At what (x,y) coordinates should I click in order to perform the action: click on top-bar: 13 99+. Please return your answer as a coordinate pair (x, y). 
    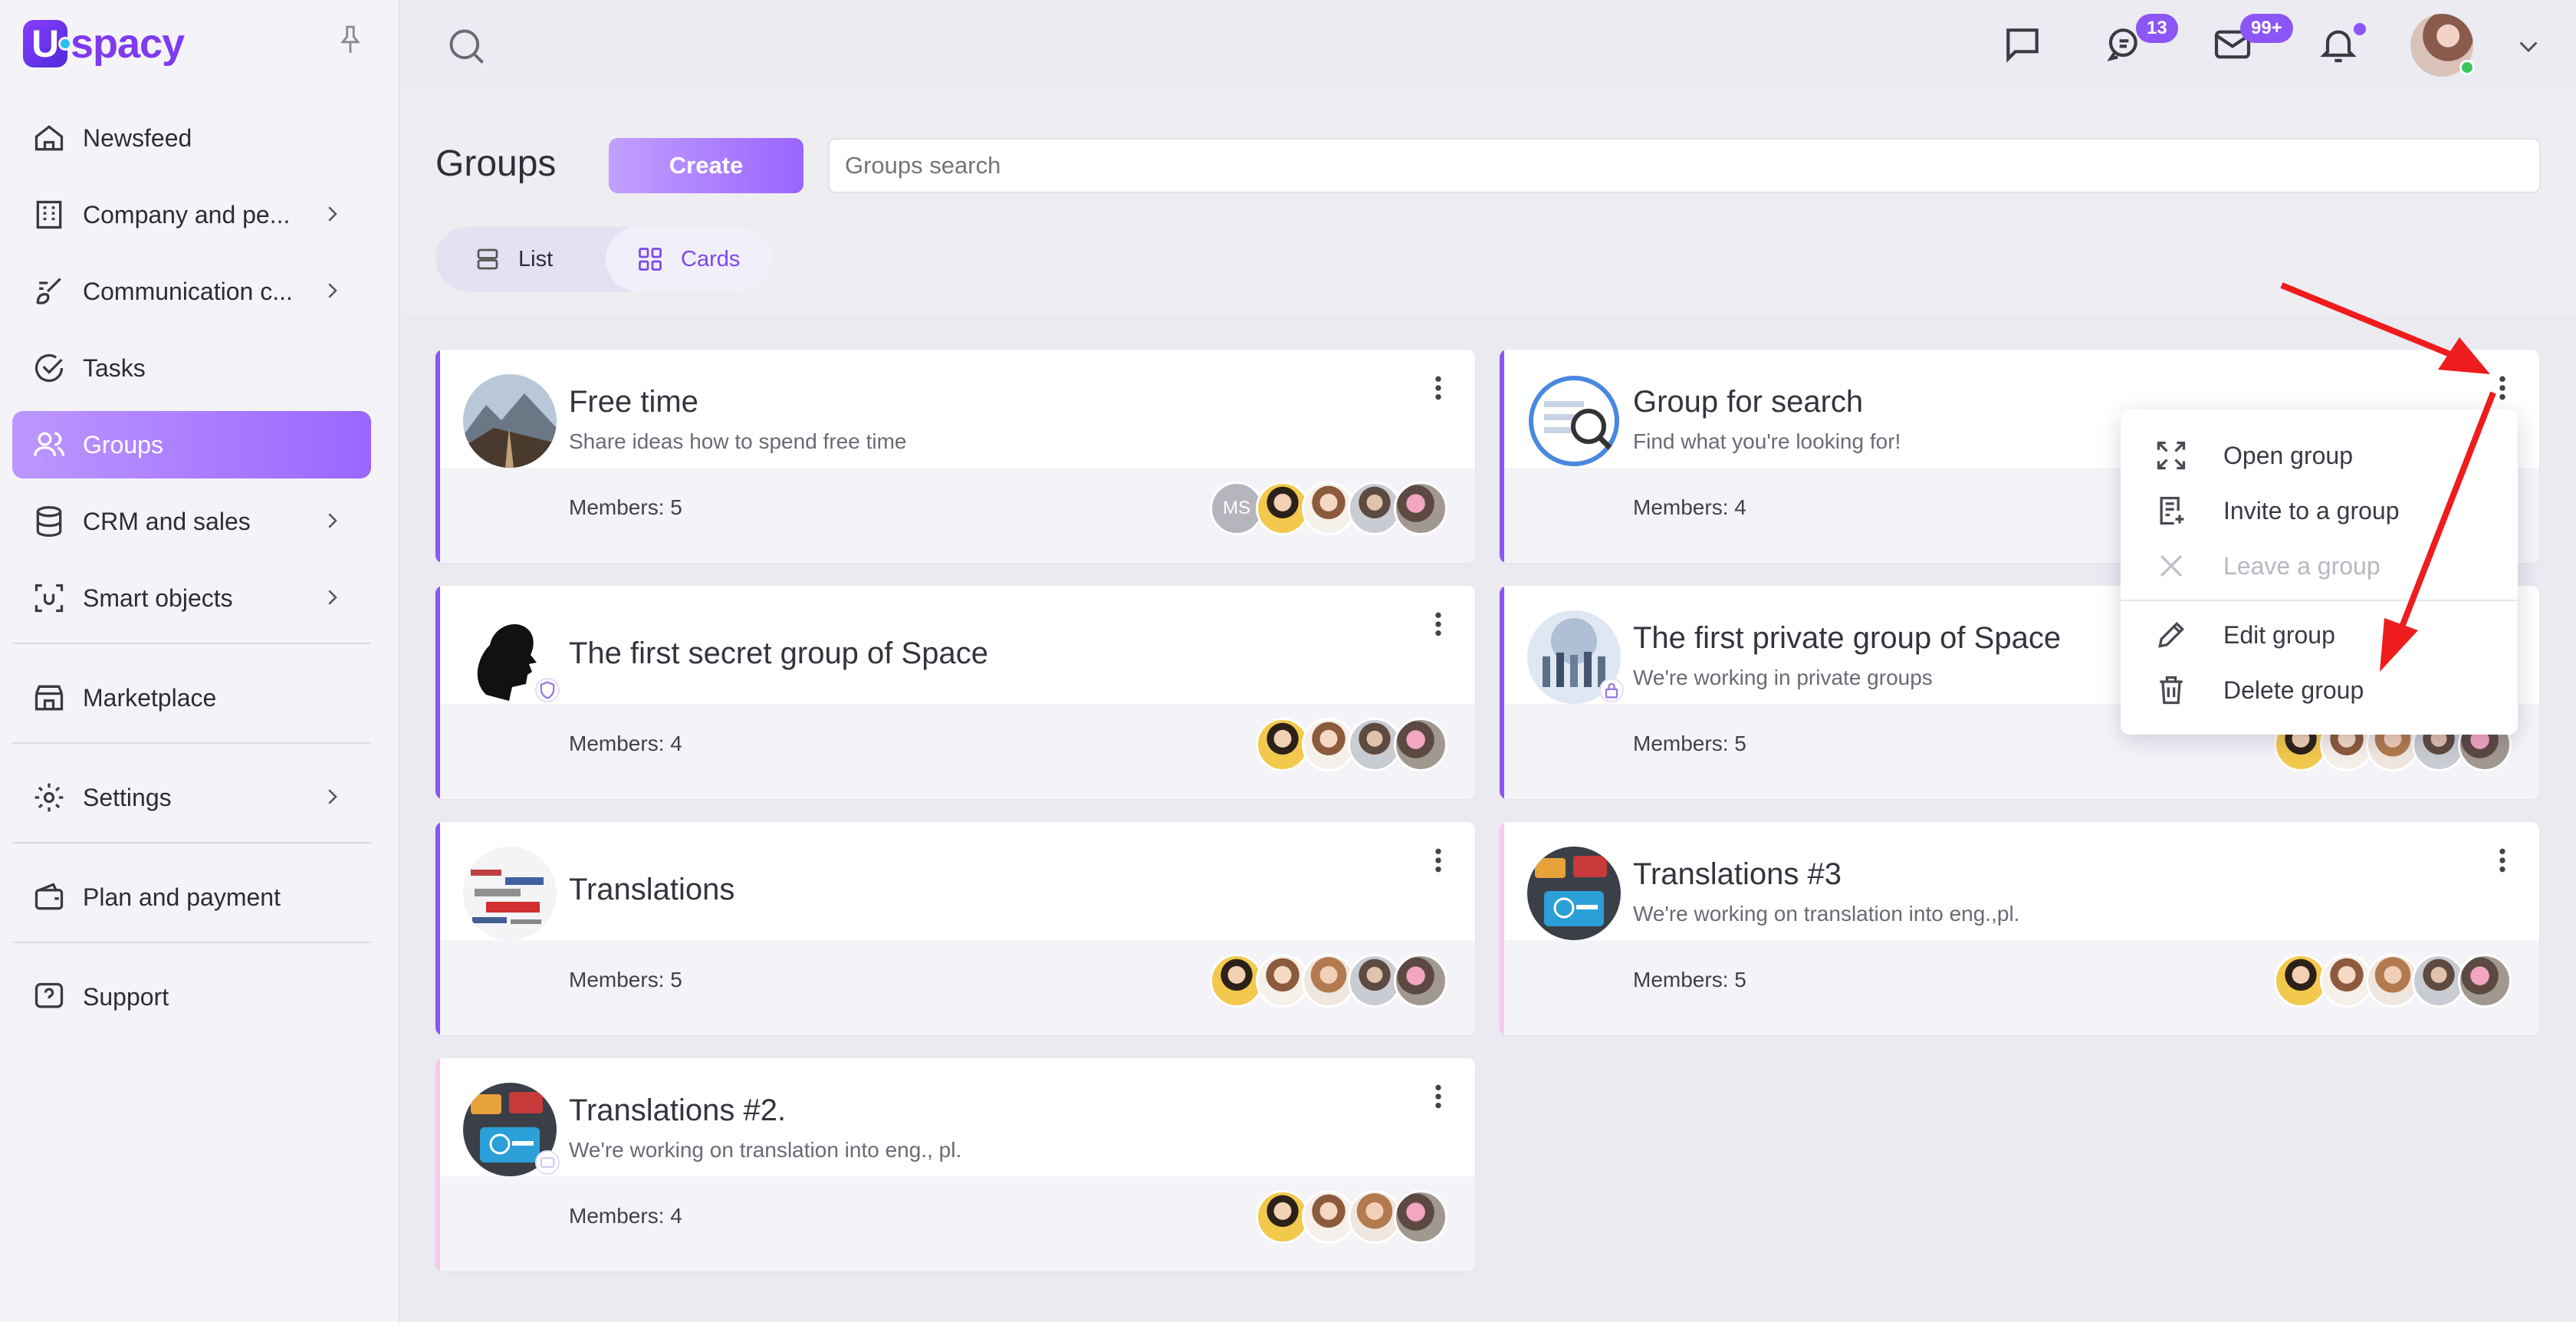
    Looking at the image, I should click on (1489, 46).